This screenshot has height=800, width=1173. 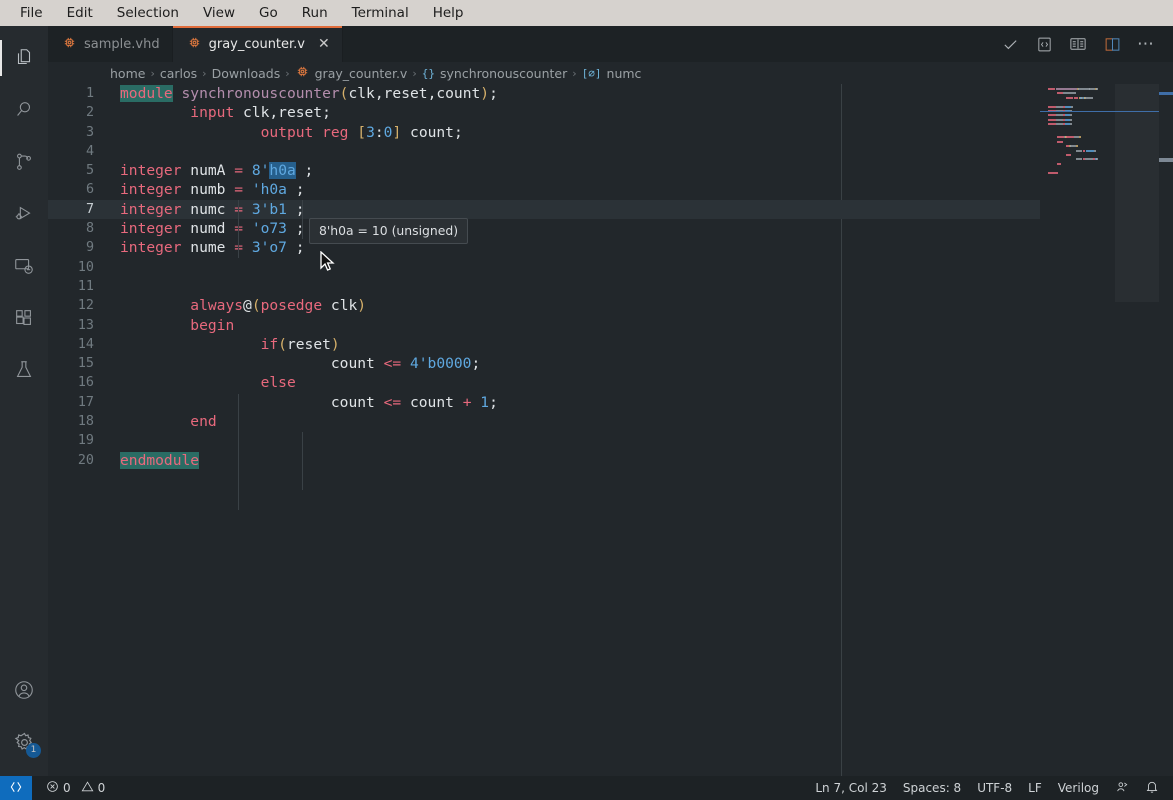 I want to click on breadcrumb-item-numc: [⌀] numc, so click(x=612, y=73).